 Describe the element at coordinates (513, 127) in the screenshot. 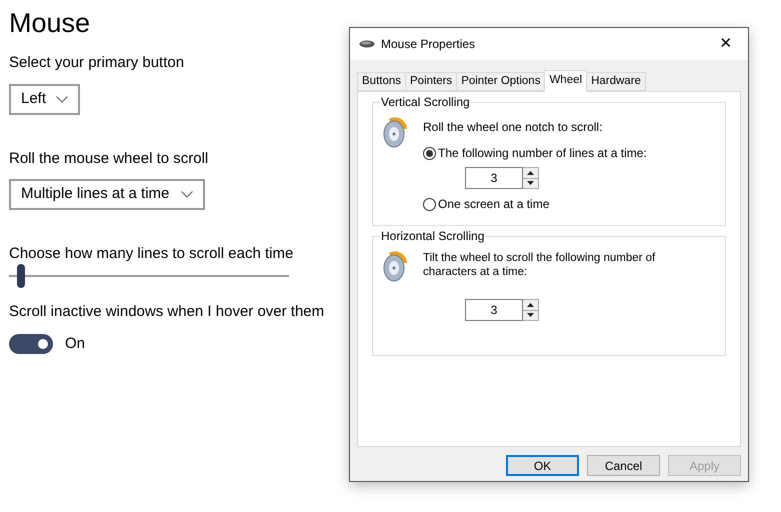

I see `prompt-text: Roll the wheel one notch to scroll:` at that location.